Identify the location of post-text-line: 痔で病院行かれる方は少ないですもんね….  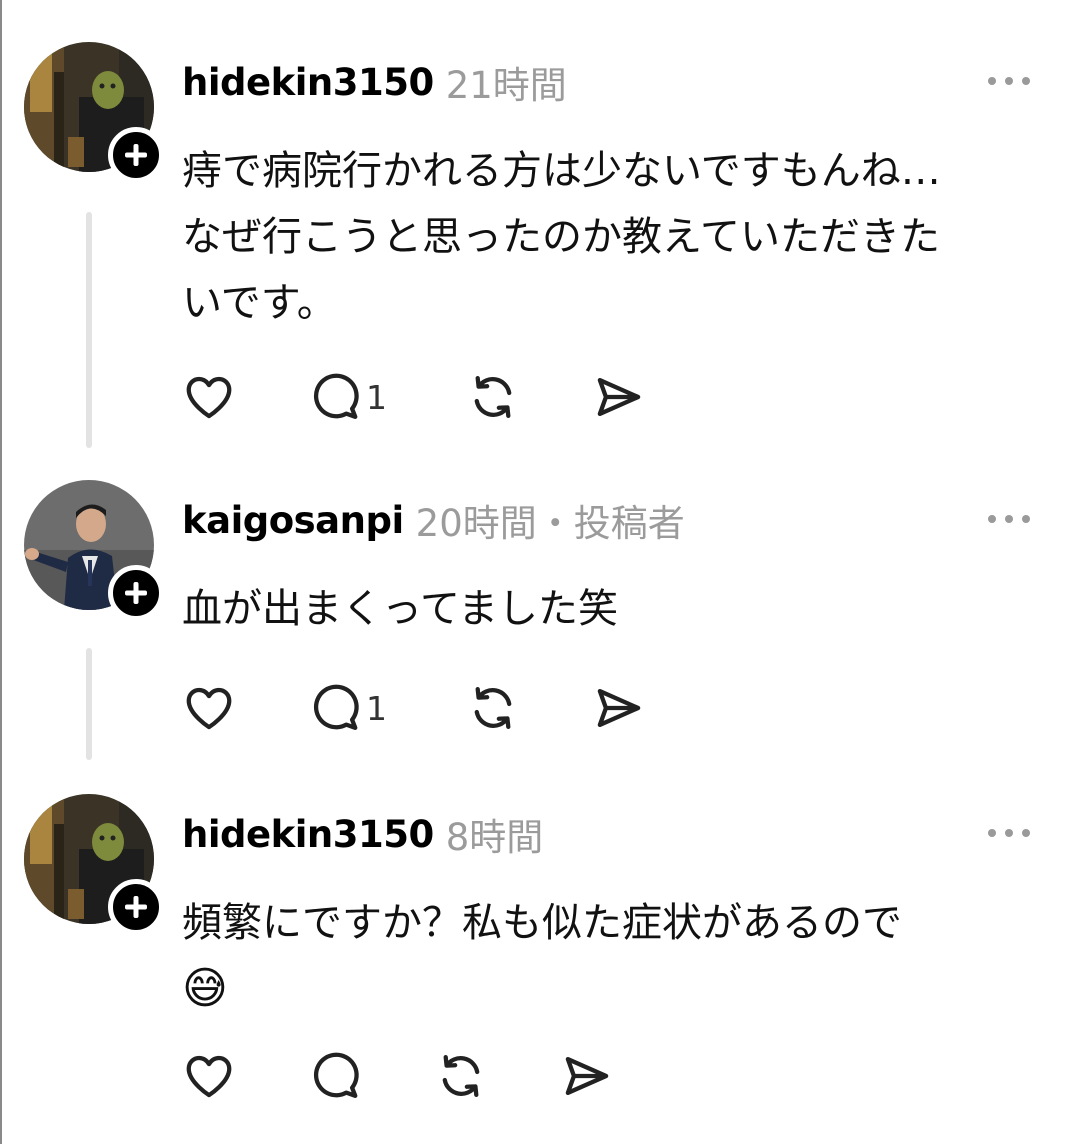
(561, 171).